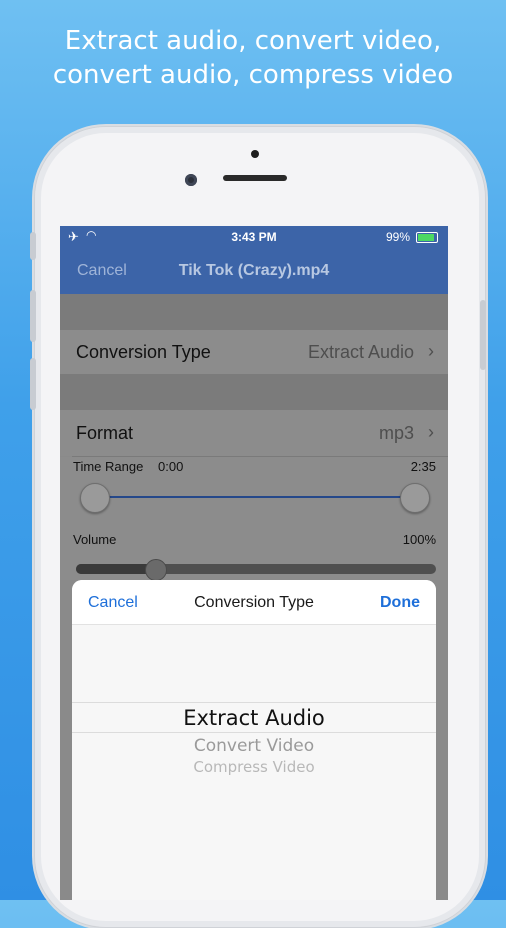 This screenshot has height=928, width=506. What do you see at coordinates (95, 498) in the screenshot?
I see `time-range-start-handle` at bounding box center [95, 498].